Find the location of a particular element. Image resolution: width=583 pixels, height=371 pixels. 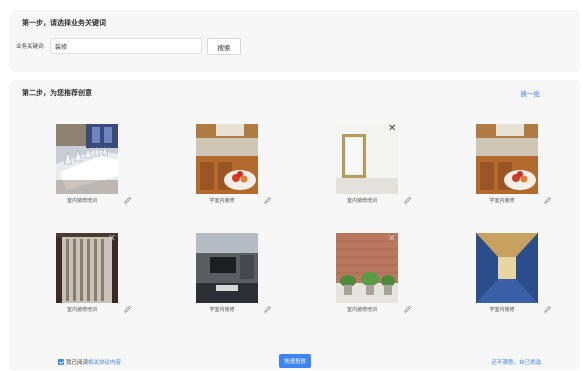

agree-text: 我已阅读 is located at coordinates (77, 363).